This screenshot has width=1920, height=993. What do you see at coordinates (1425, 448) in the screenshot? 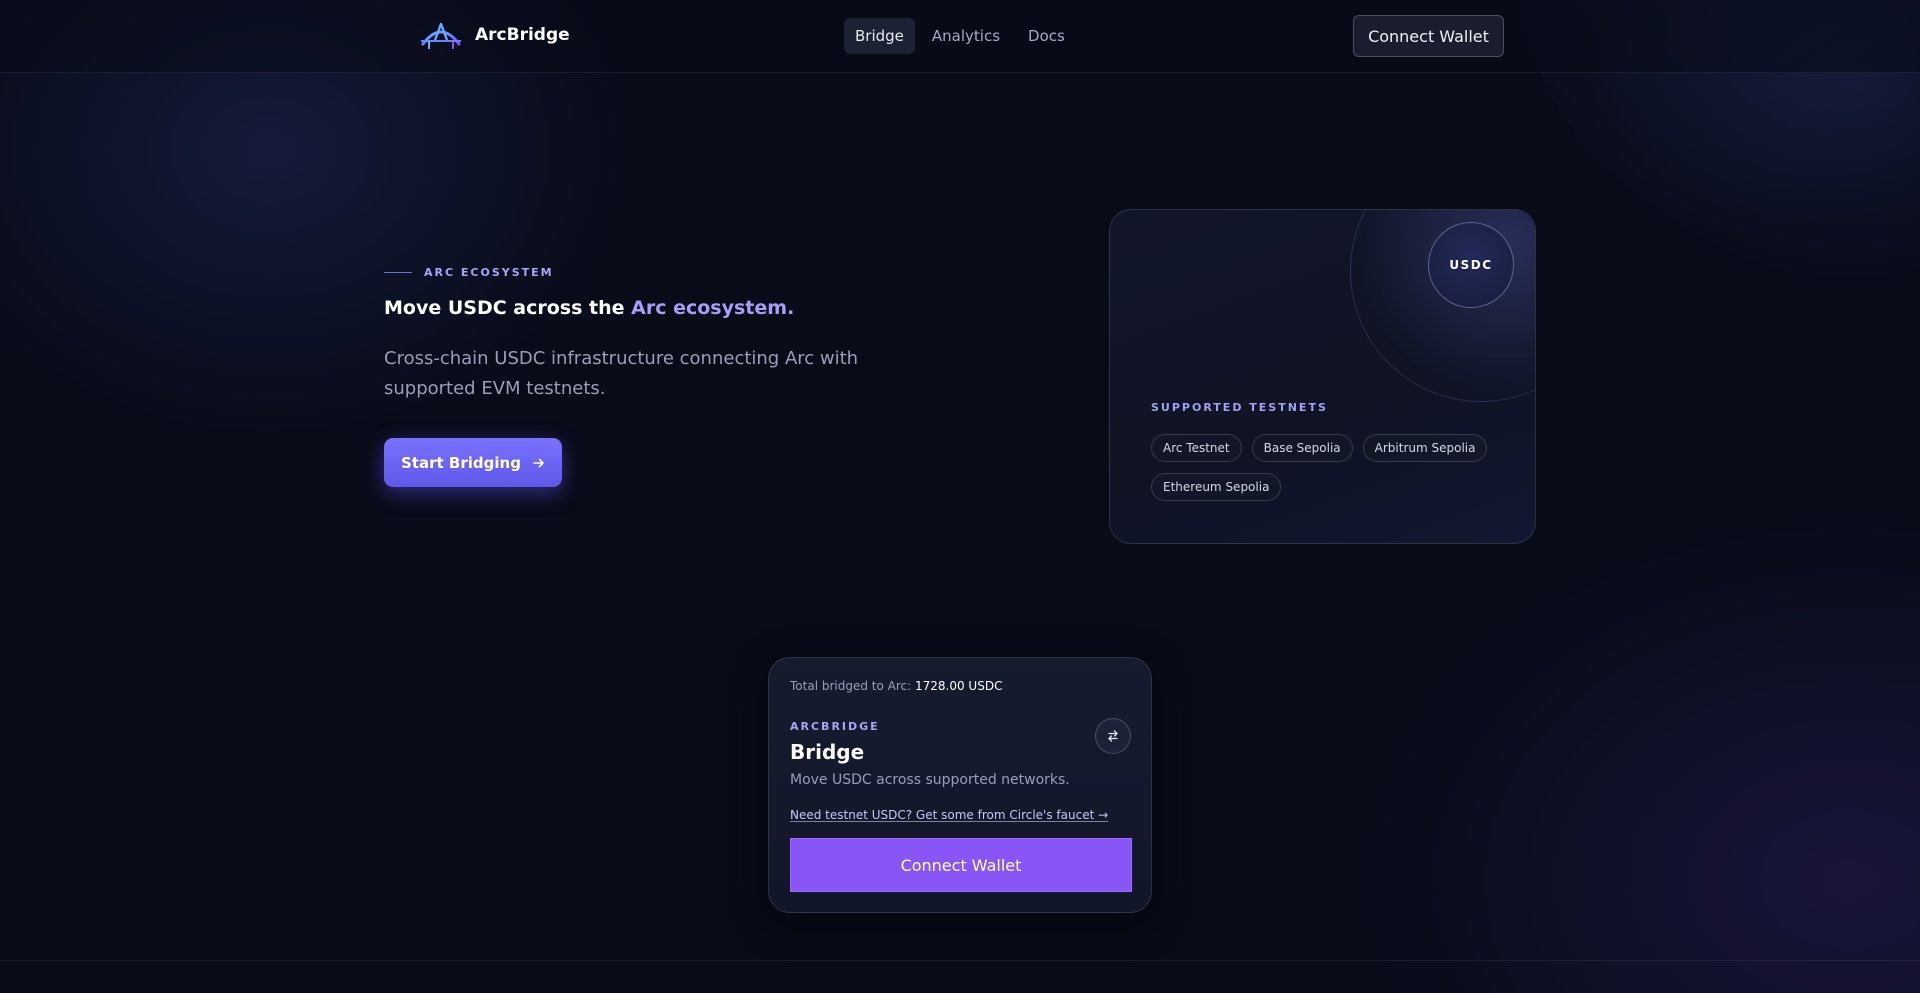
I see `chip-arbitrum-sepolia: Arbitrum Sepolia` at bounding box center [1425, 448].